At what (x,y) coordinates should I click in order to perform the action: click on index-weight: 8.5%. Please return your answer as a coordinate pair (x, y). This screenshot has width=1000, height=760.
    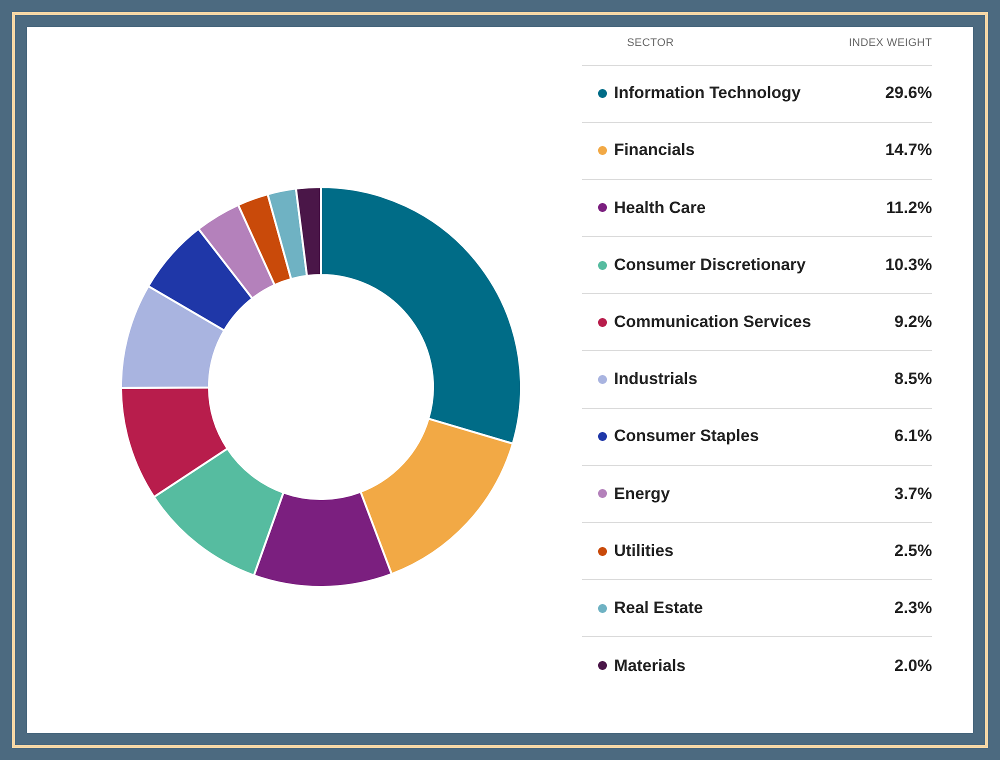
    Looking at the image, I should click on (913, 379).